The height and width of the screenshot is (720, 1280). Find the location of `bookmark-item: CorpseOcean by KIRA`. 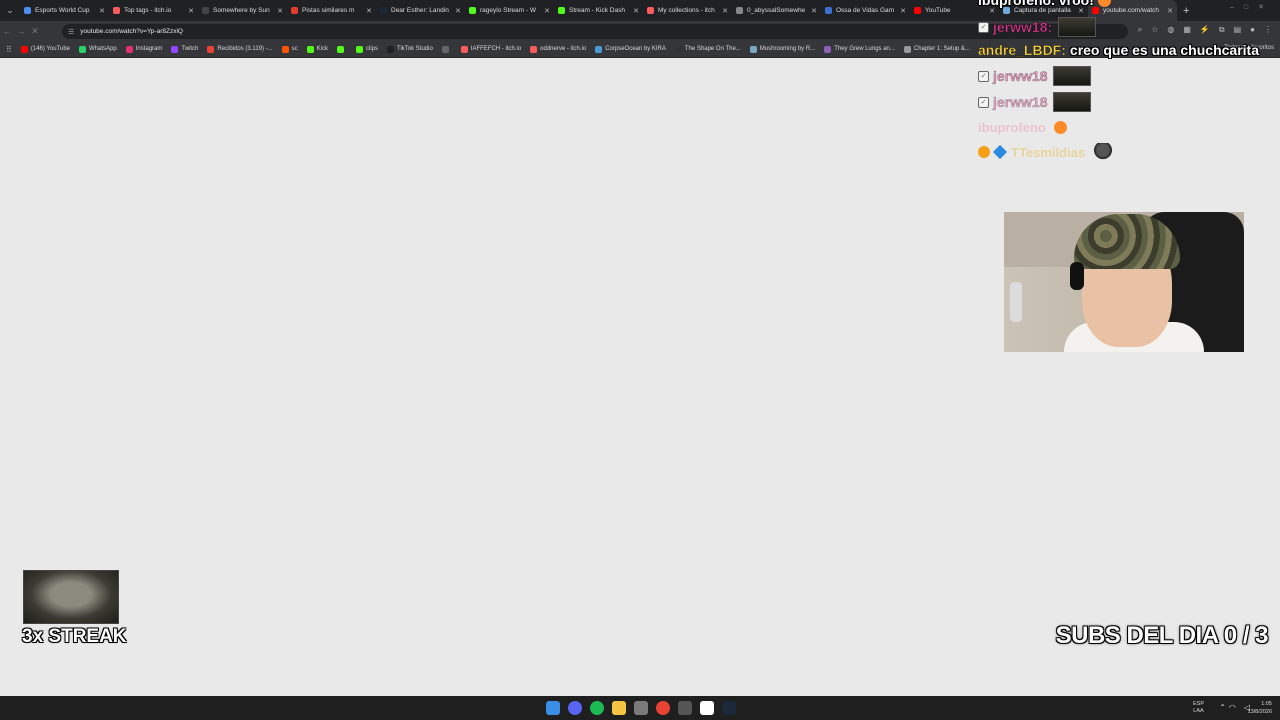

bookmark-item: CorpseOcean by KIRA is located at coordinates (630, 49).